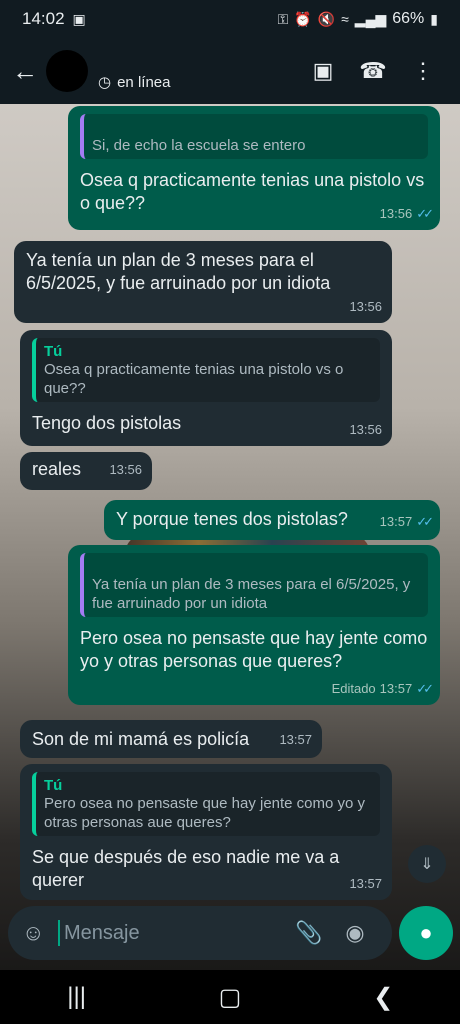  What do you see at coordinates (107, 423) in the screenshot?
I see `message-text: Tengo dos pistolas` at bounding box center [107, 423].